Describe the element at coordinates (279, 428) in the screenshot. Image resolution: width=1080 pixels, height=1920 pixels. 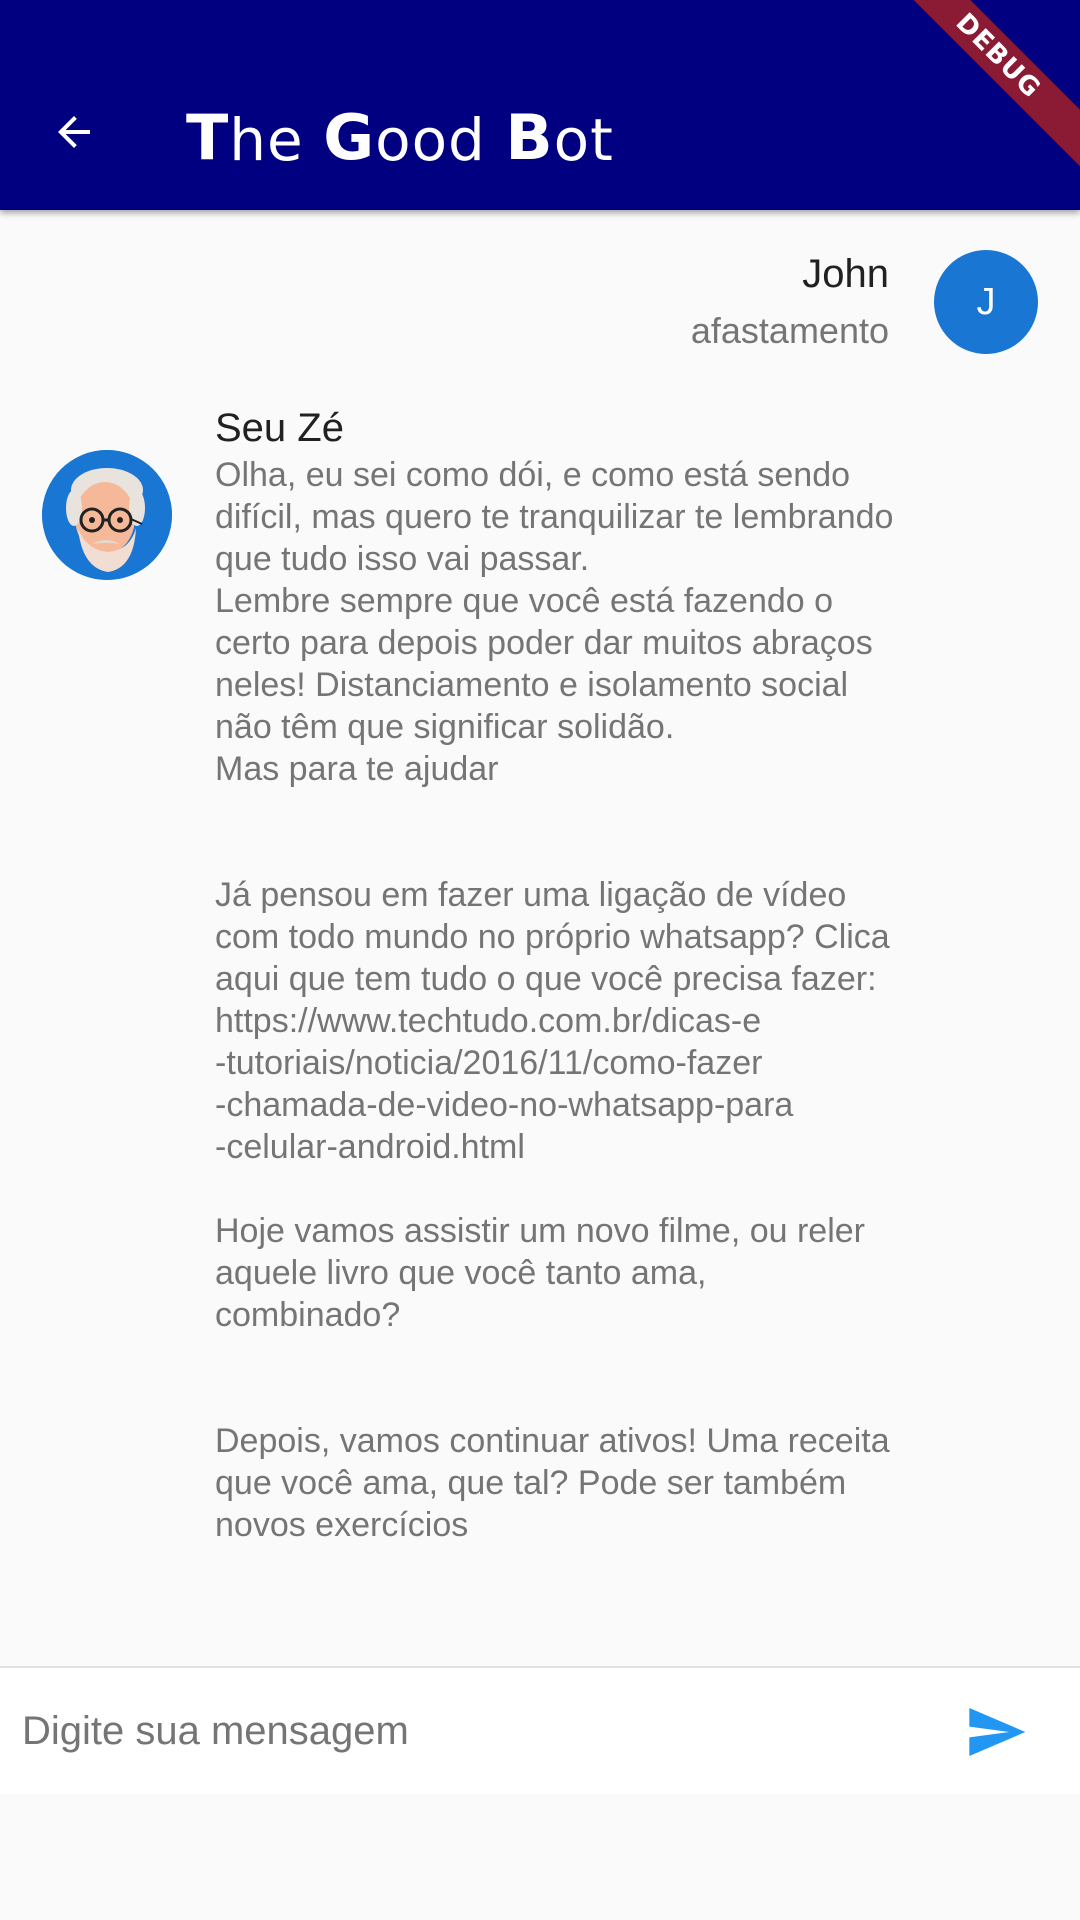
I see `bot-message-sender: Seu Zé` at that location.